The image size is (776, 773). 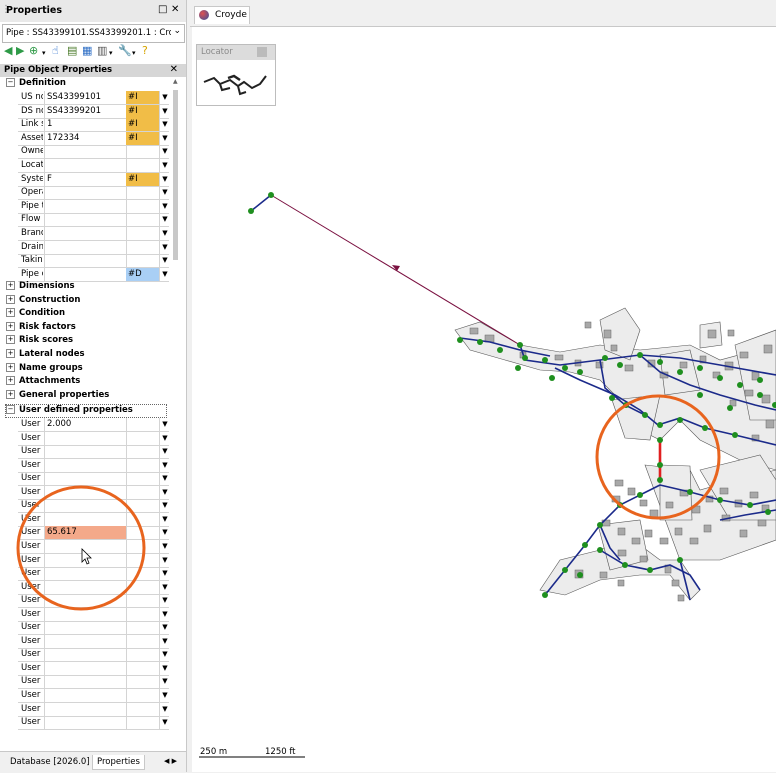 I want to click on group-attachments: + Attachments, so click(x=43, y=382).